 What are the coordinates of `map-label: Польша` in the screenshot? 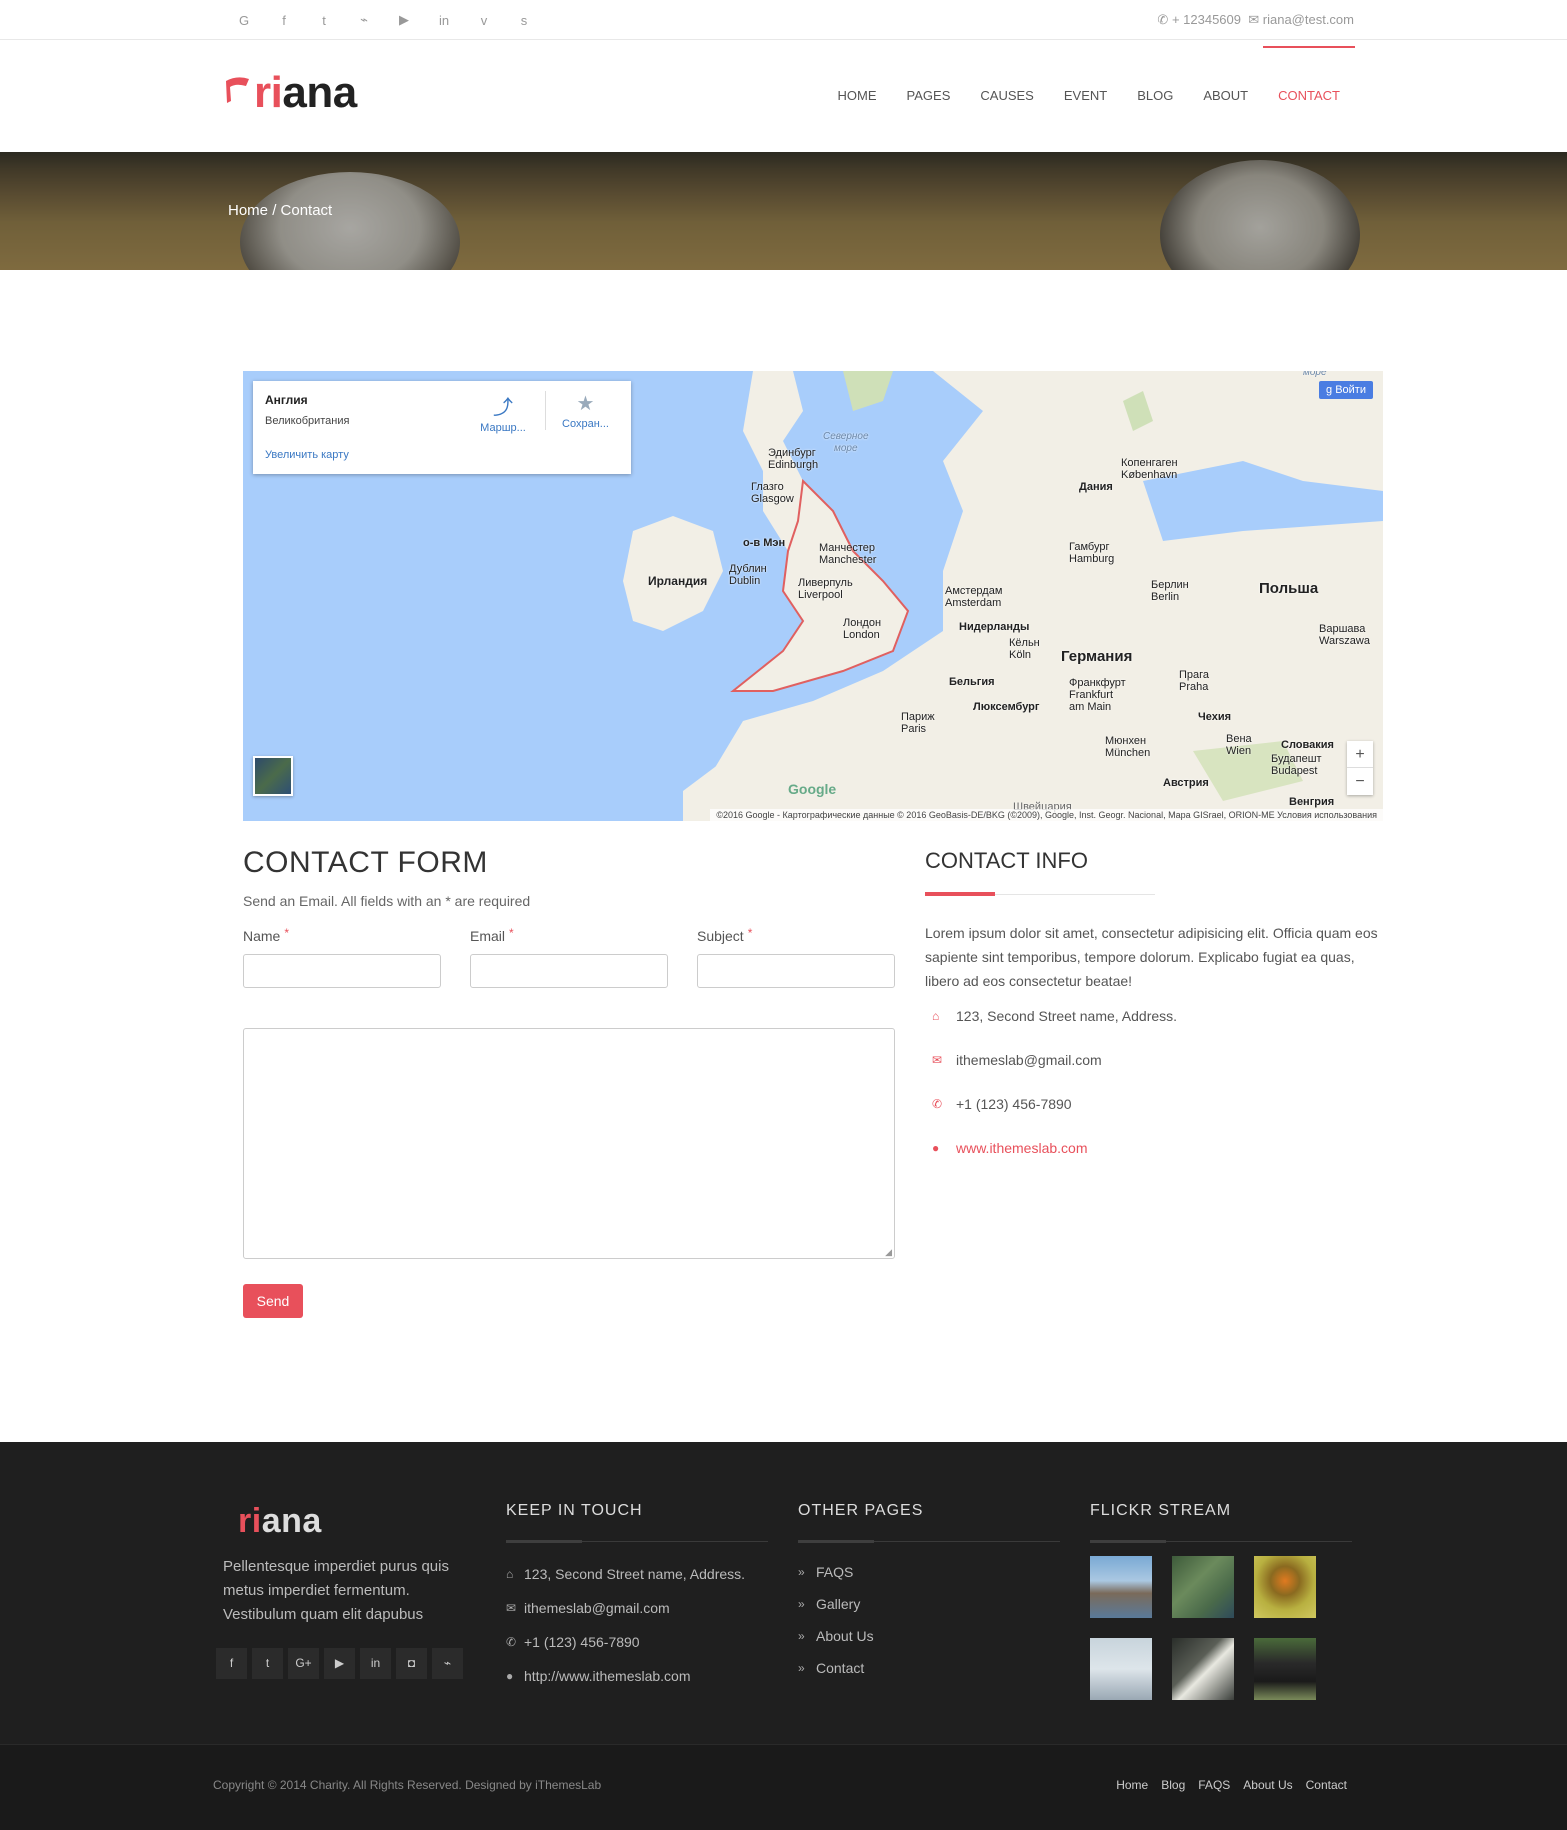 It's located at (1289, 588).